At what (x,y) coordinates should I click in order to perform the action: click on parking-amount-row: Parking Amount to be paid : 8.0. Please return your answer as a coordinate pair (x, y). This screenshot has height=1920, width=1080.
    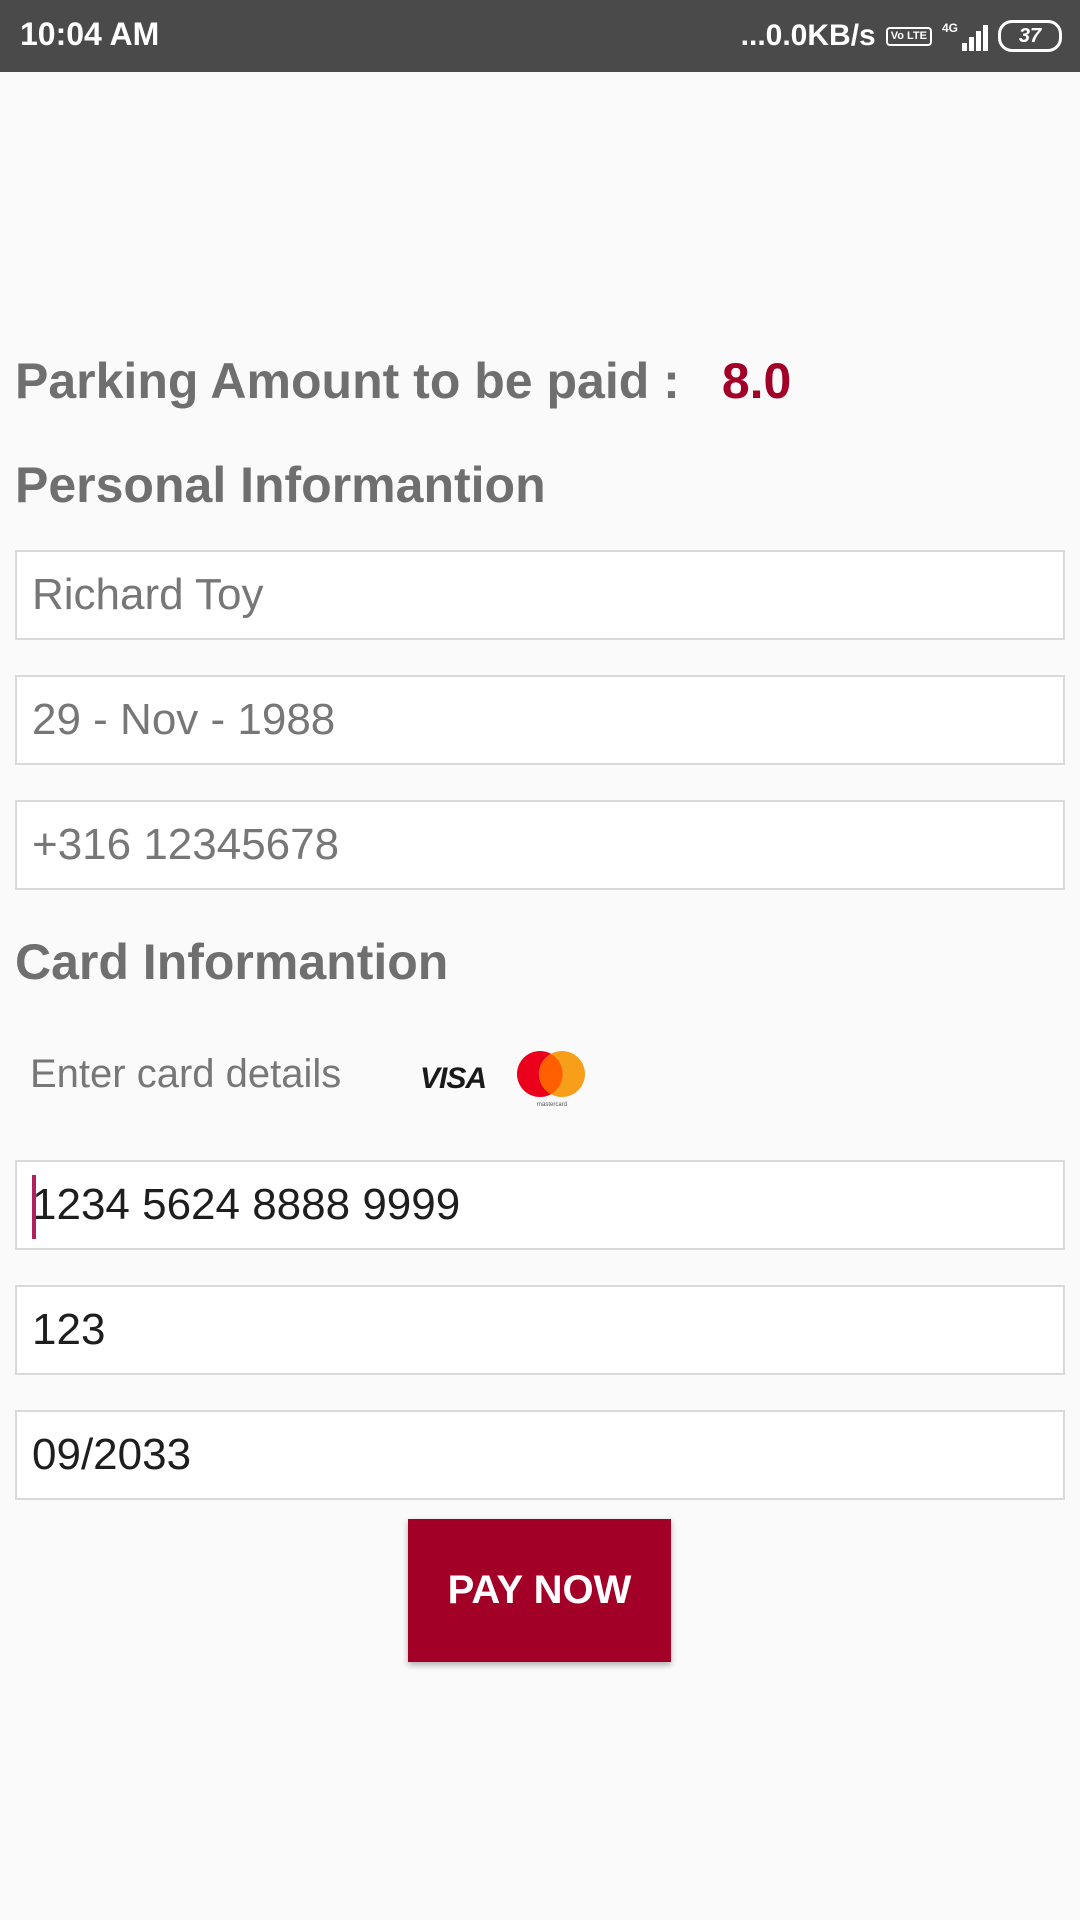
    Looking at the image, I should click on (403, 381).